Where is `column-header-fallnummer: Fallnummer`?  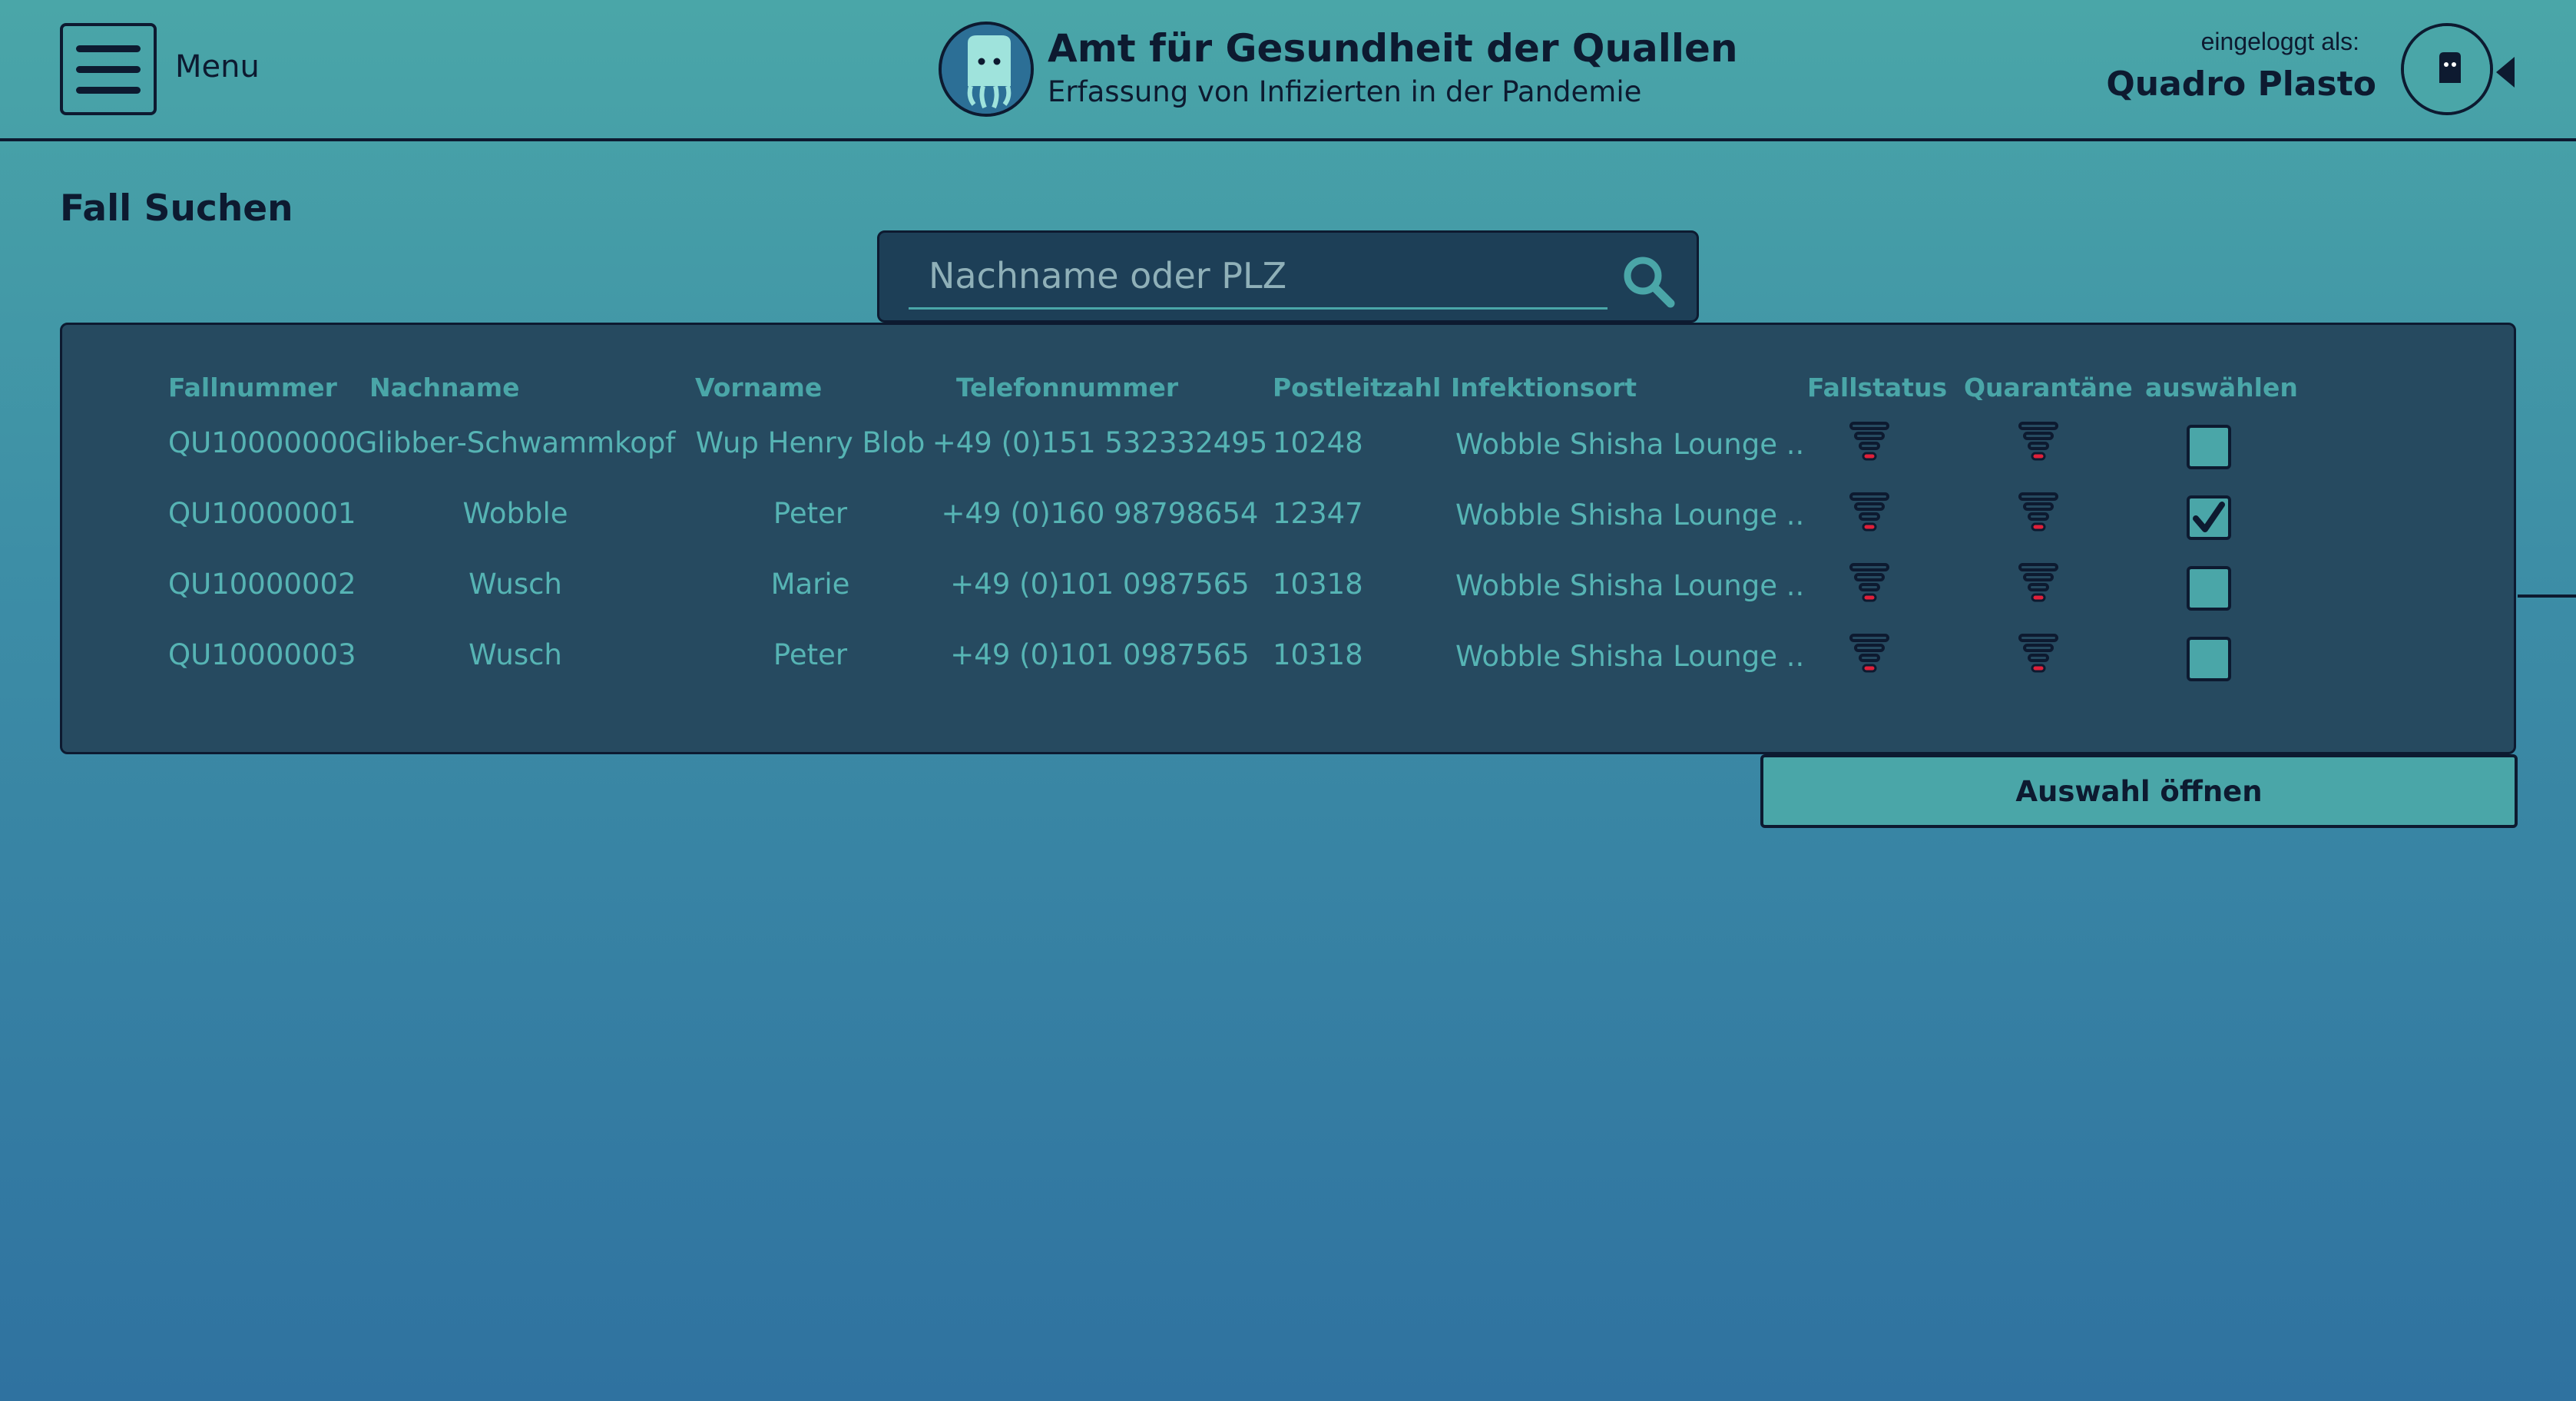
column-header-fallnummer: Fallnummer is located at coordinates (252, 387).